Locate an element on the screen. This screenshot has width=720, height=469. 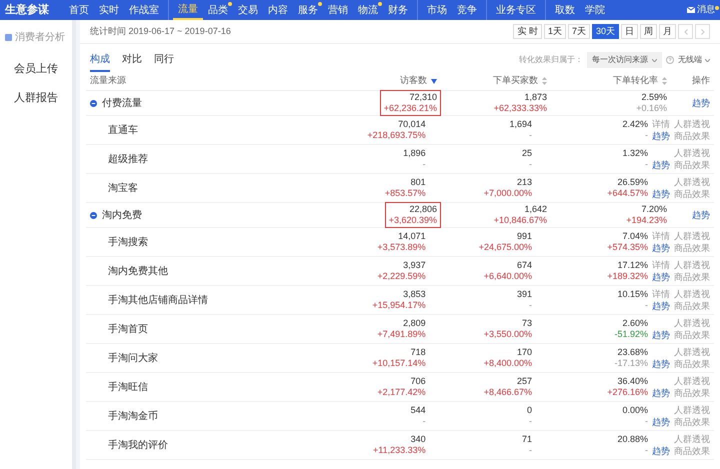
sidebar-section-title: 消费者分析 is located at coordinates (40, 37).